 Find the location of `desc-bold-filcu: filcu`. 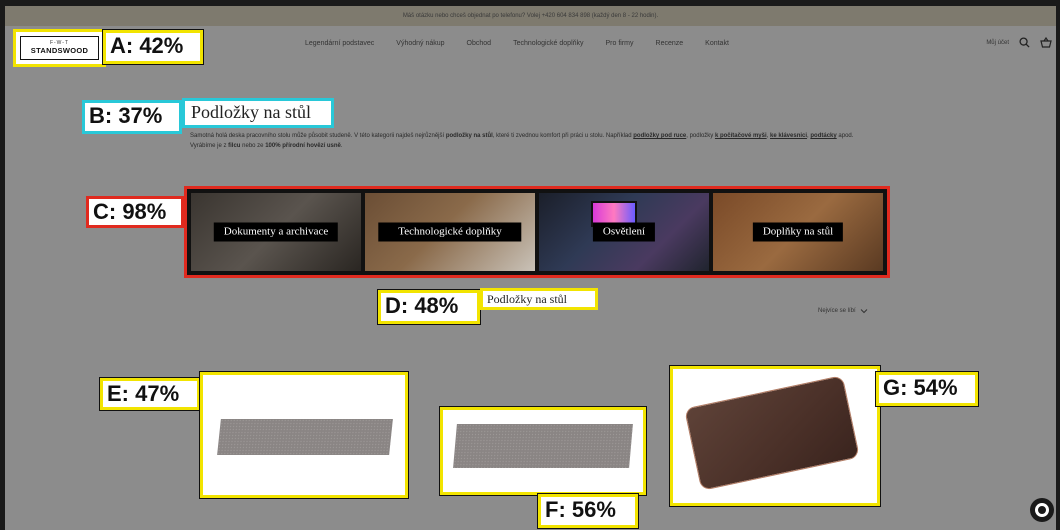

desc-bold-filcu: filcu is located at coordinates (234, 146).